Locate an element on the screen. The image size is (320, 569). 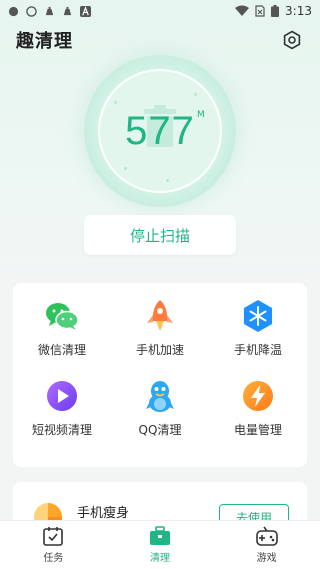
rocket-icon is located at coordinates (160, 316).